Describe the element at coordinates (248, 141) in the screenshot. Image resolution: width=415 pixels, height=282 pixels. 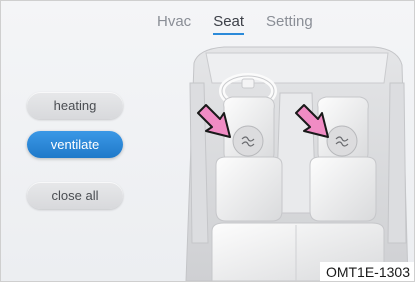
I see `driver-seat-ventilation-icon` at that location.